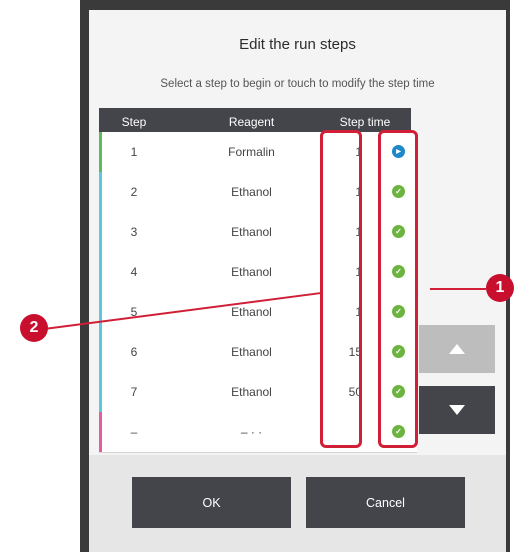  I want to click on dialog-footer: OK Cancel, so click(297, 503).